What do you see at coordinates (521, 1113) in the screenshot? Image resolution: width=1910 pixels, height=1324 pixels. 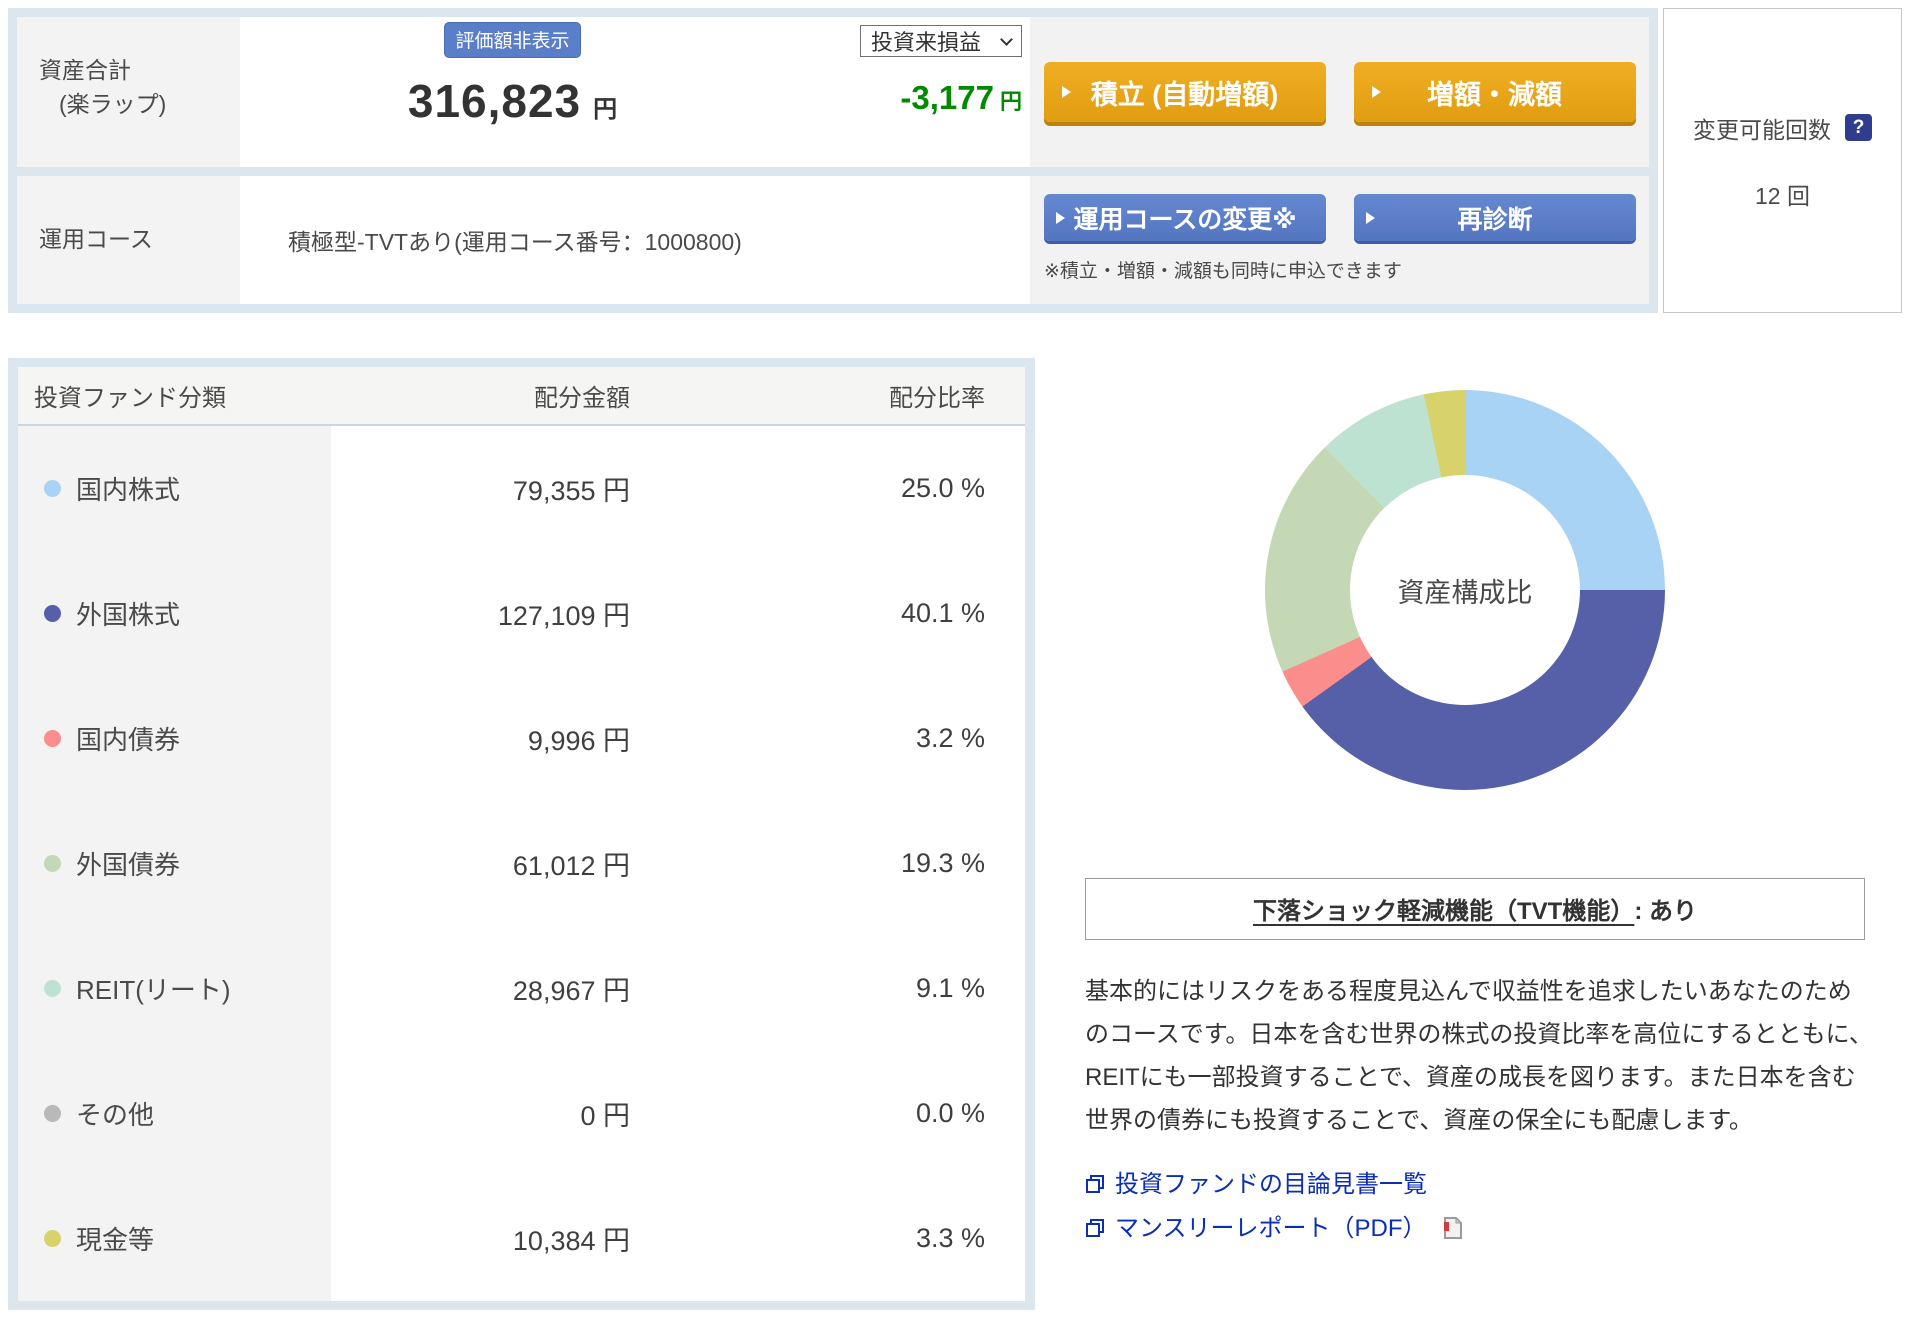 I see `table-row: その他 0 円 0.0 %` at bounding box center [521, 1113].